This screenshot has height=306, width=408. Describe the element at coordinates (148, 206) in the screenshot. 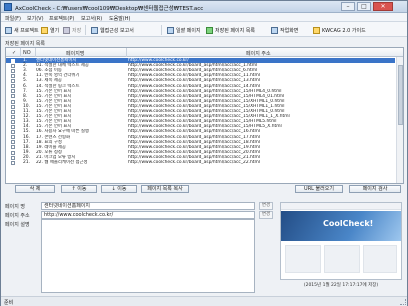

I see `page-name-field: 센터넷네이션홈페이지` at that location.